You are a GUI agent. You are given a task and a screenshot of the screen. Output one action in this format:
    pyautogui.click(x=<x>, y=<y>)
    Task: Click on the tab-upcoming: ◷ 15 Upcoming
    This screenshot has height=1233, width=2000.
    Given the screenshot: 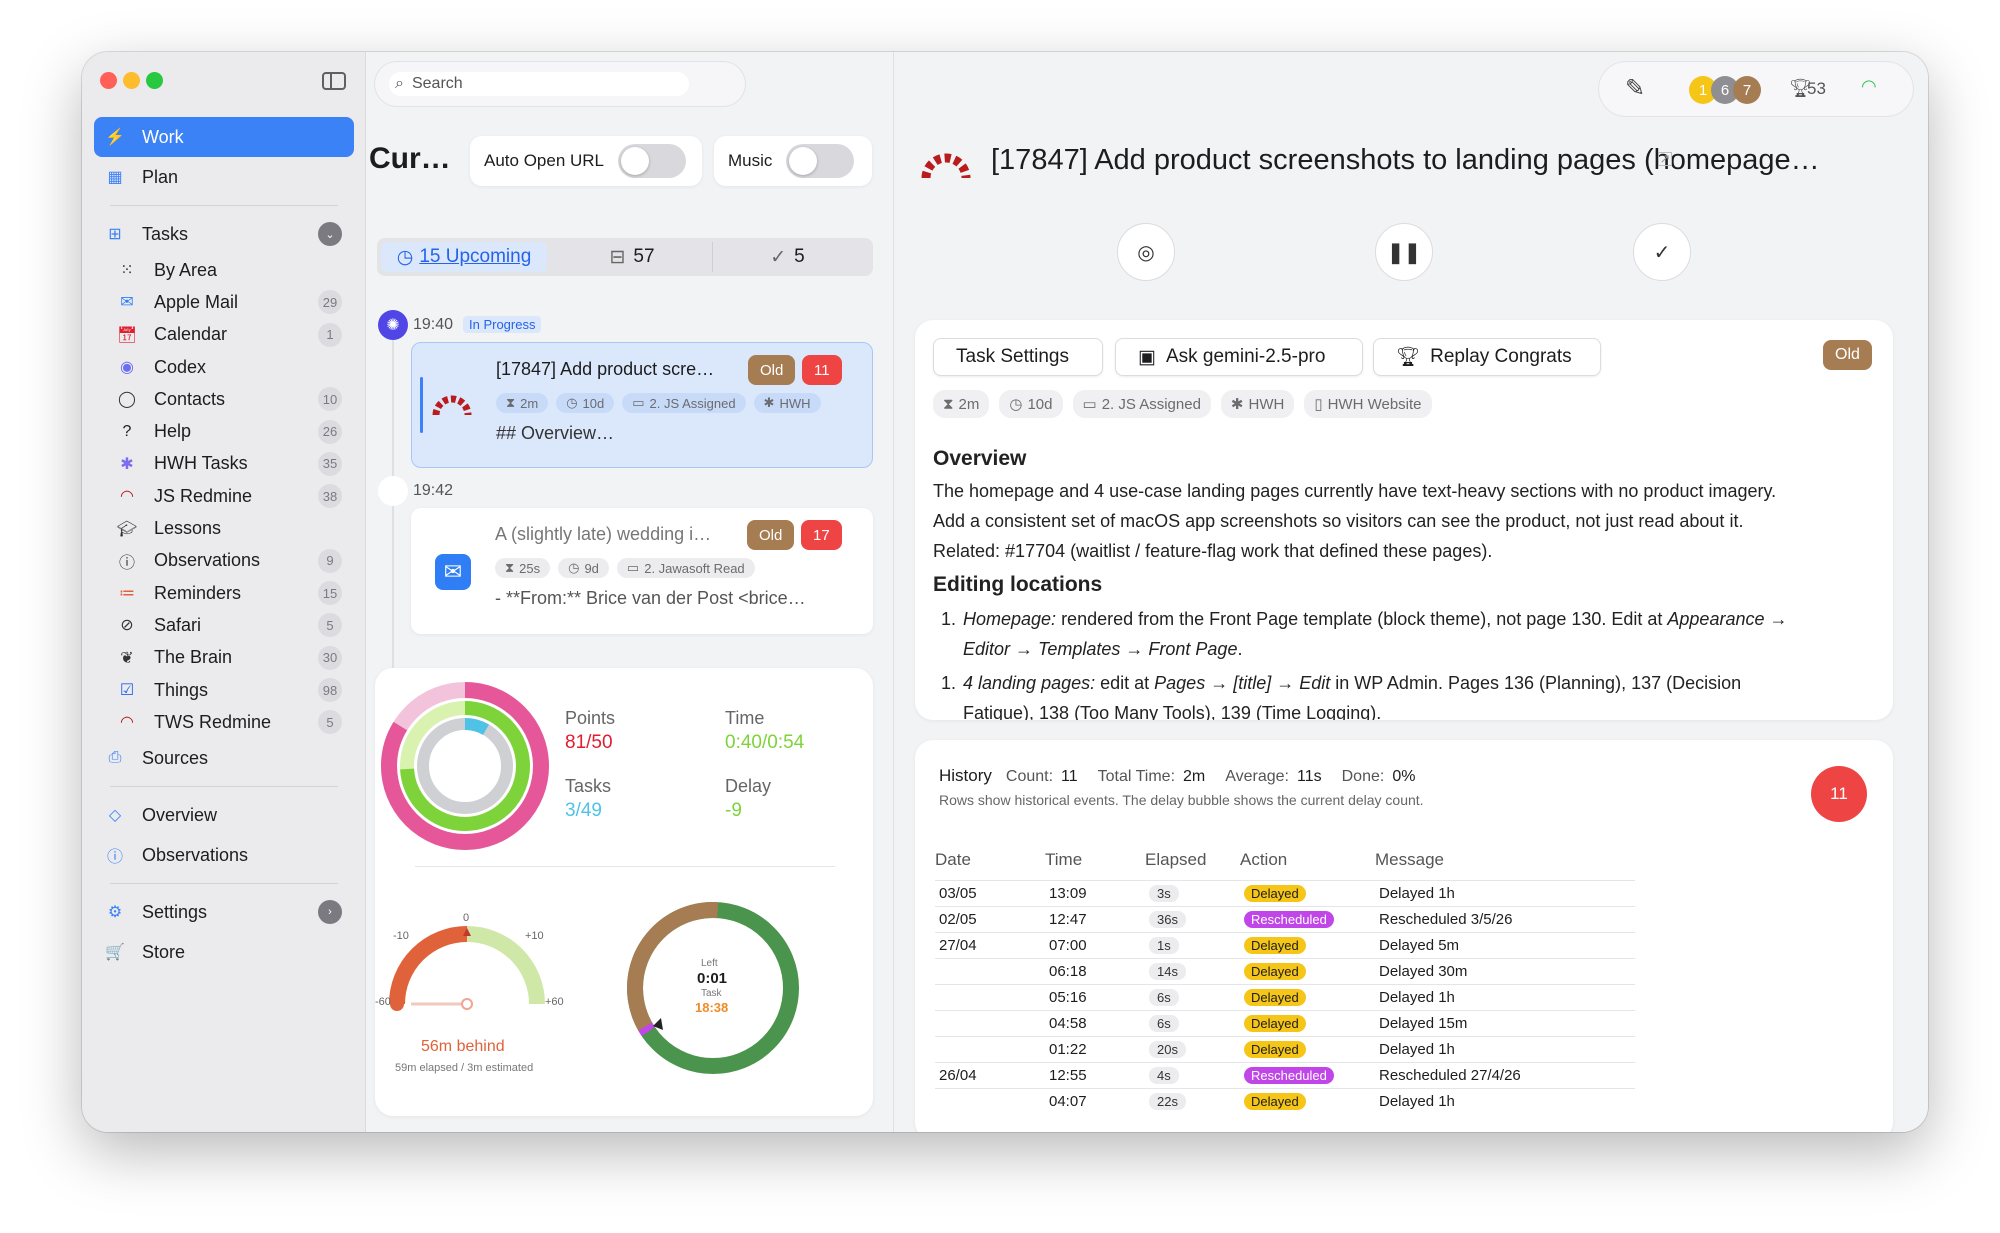 What is the action you would take?
    pyautogui.click(x=464, y=257)
    